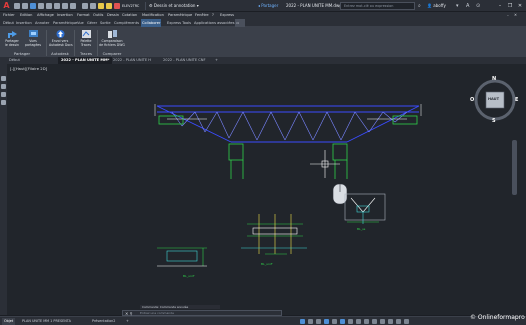  Describe the element at coordinates (65, 23) in the screenshot. I see `tab-parametrique: Paramétrique` at that location.